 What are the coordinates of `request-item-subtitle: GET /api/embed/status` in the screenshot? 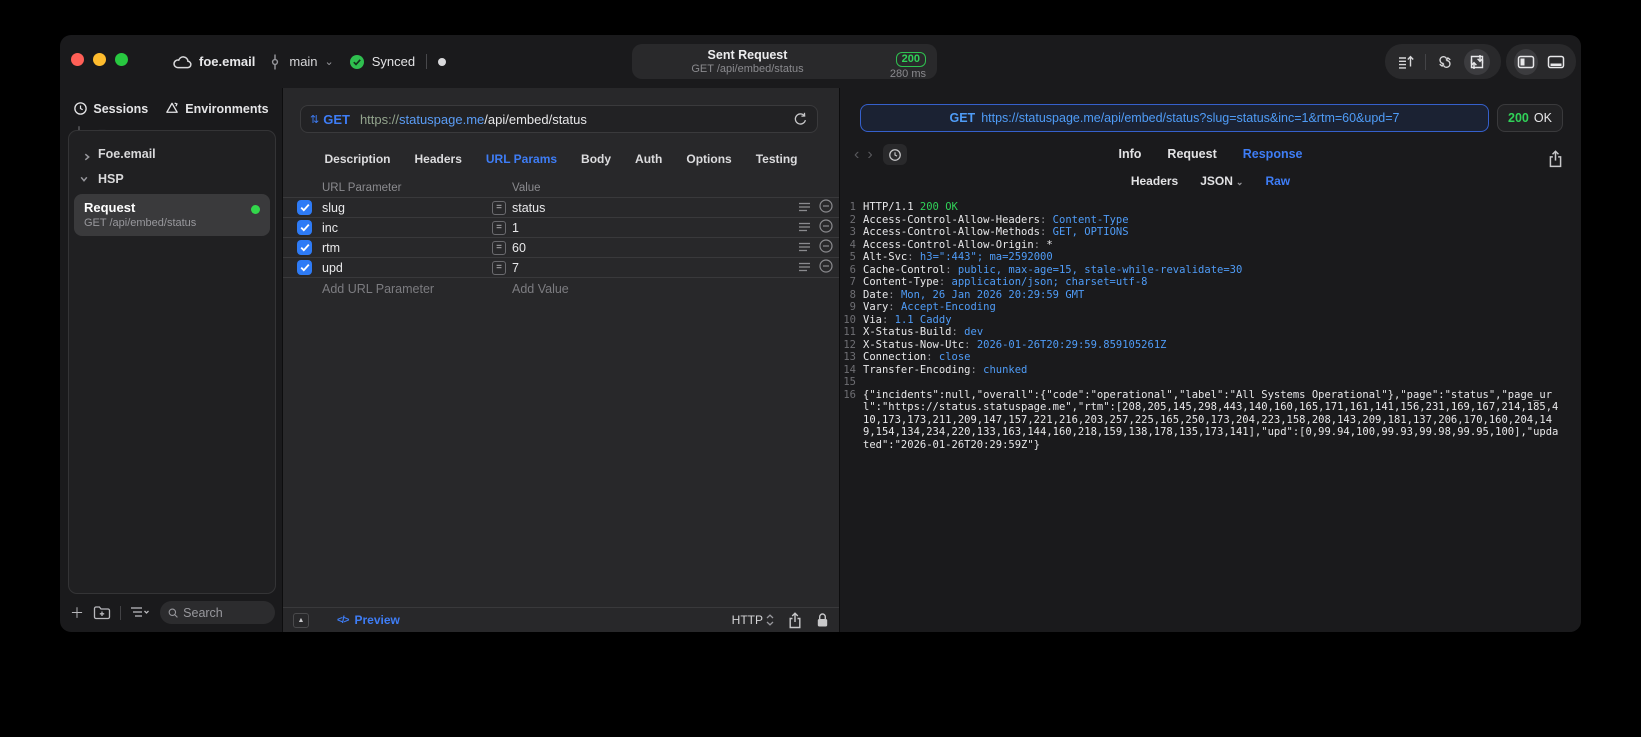 It's located at (140, 223).